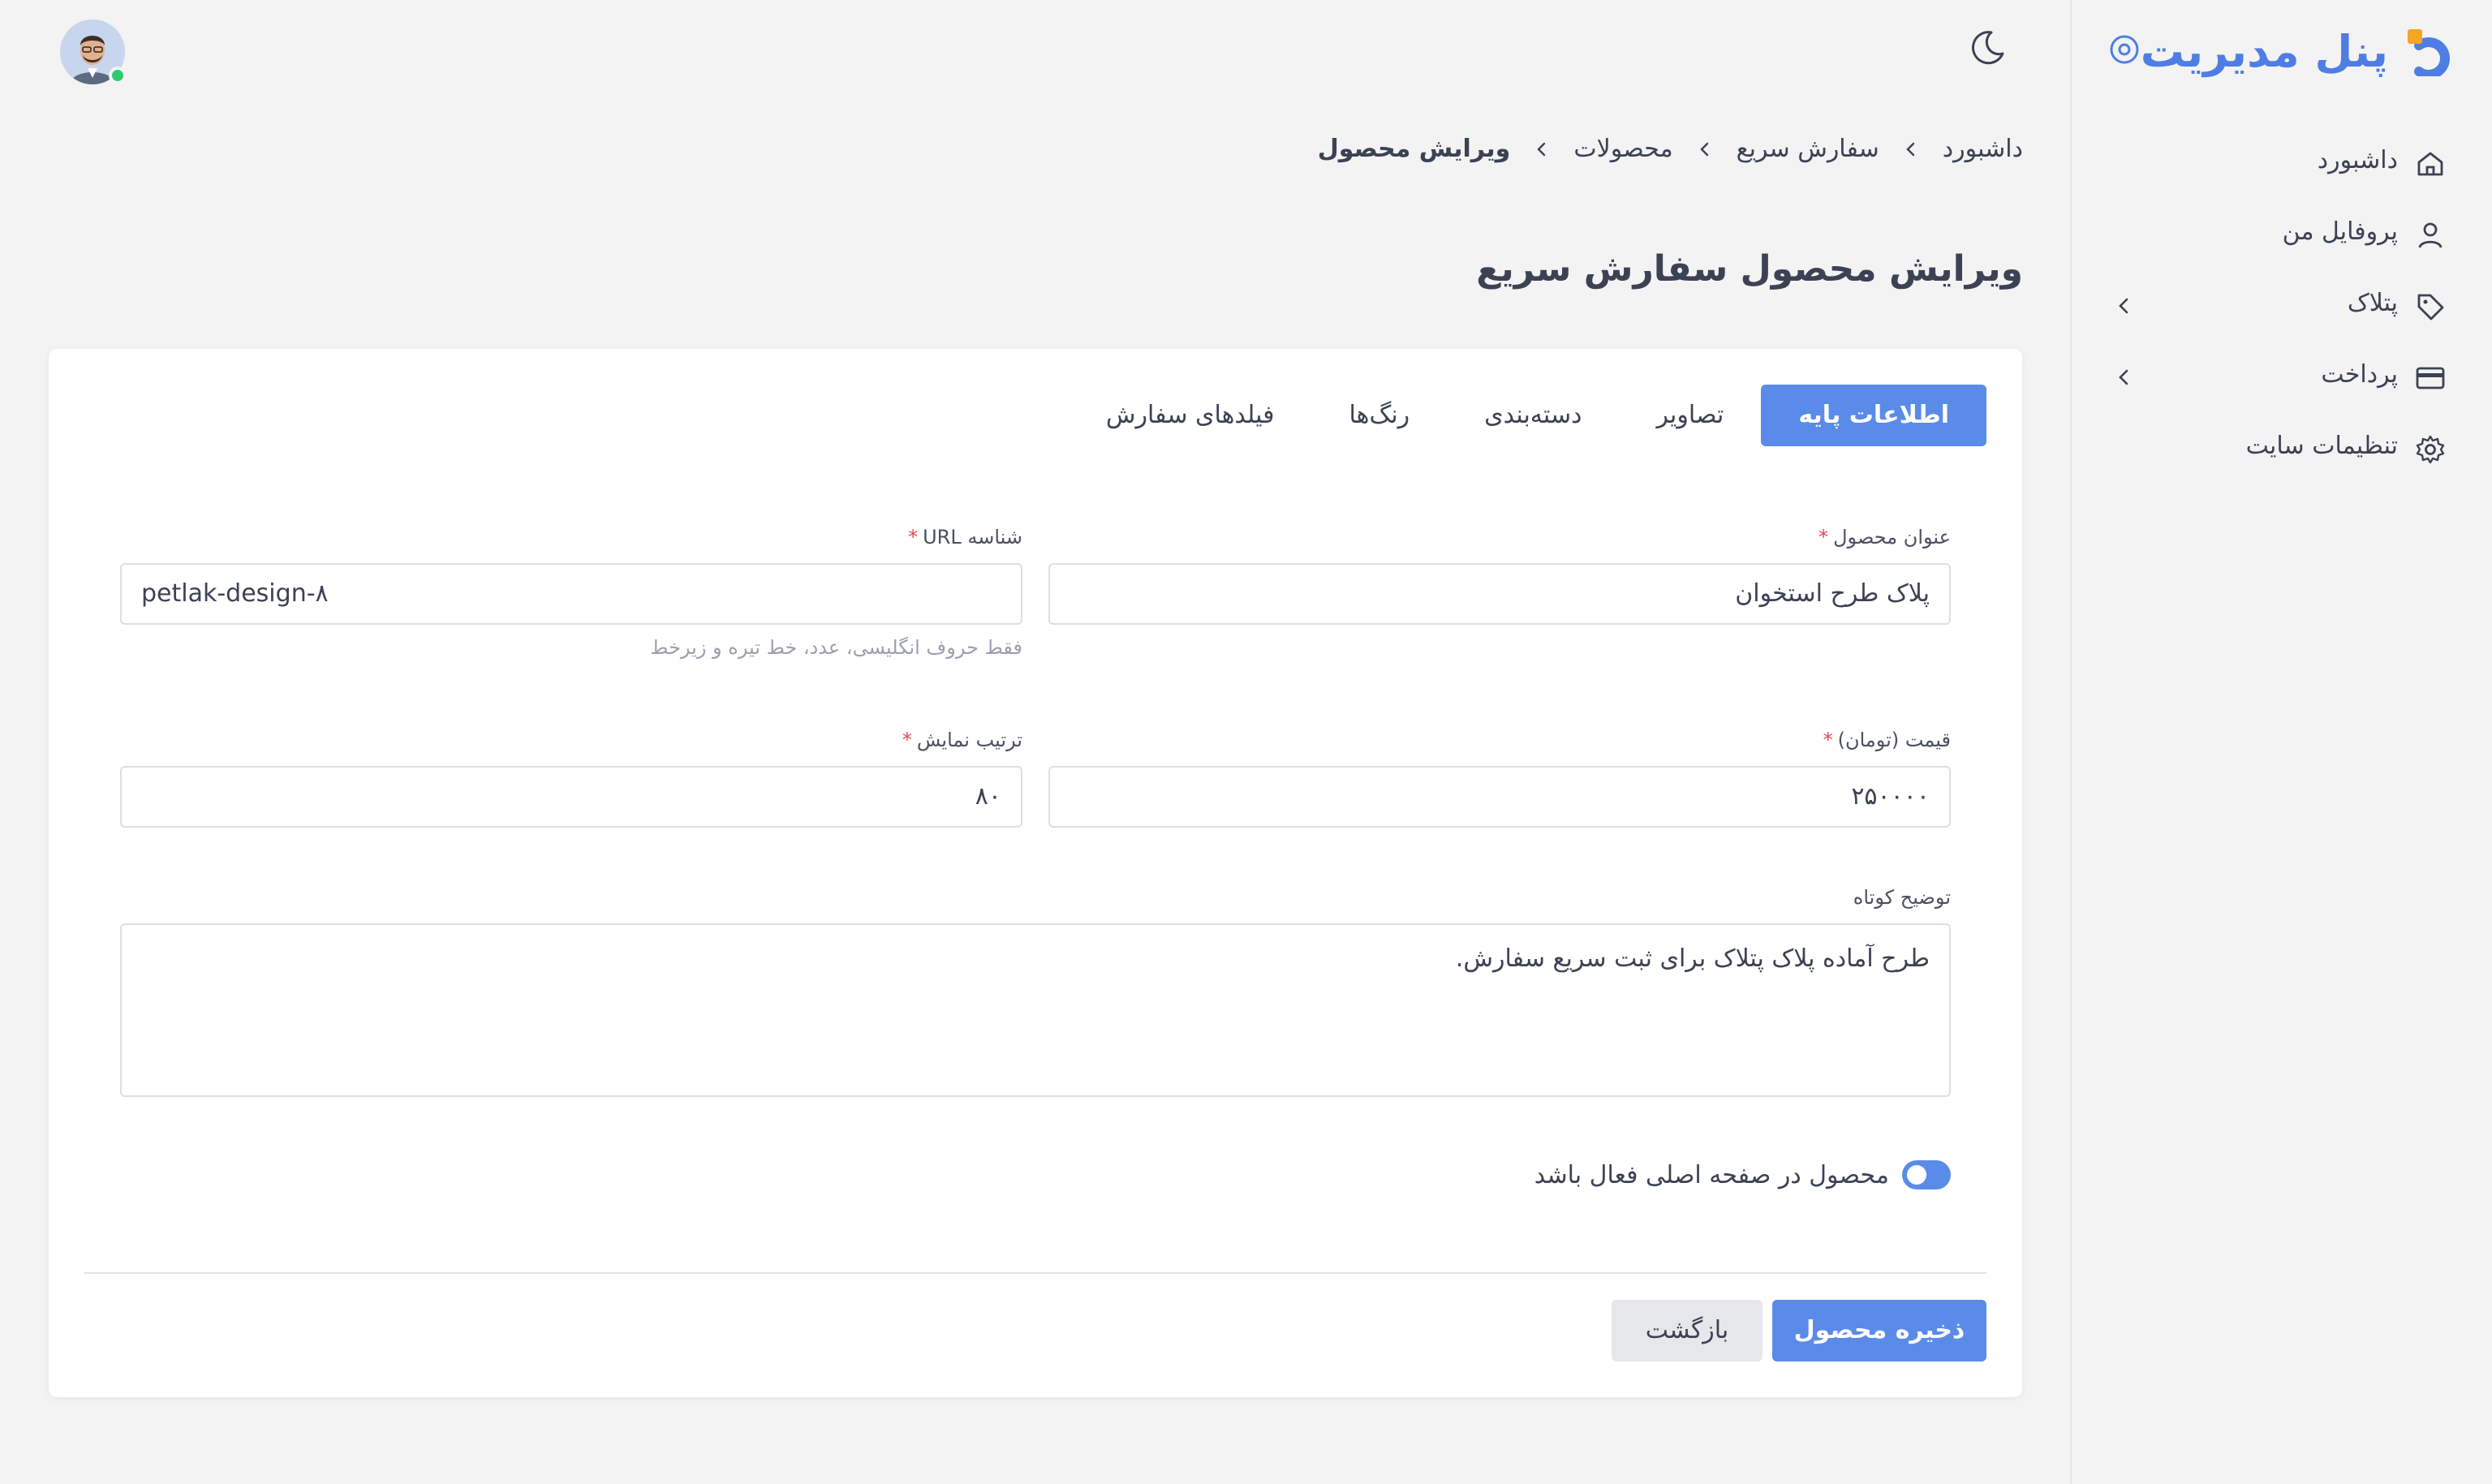  Describe the element at coordinates (972, 537) in the screenshot. I see `url-slug-label-text: شناسه URL` at that location.